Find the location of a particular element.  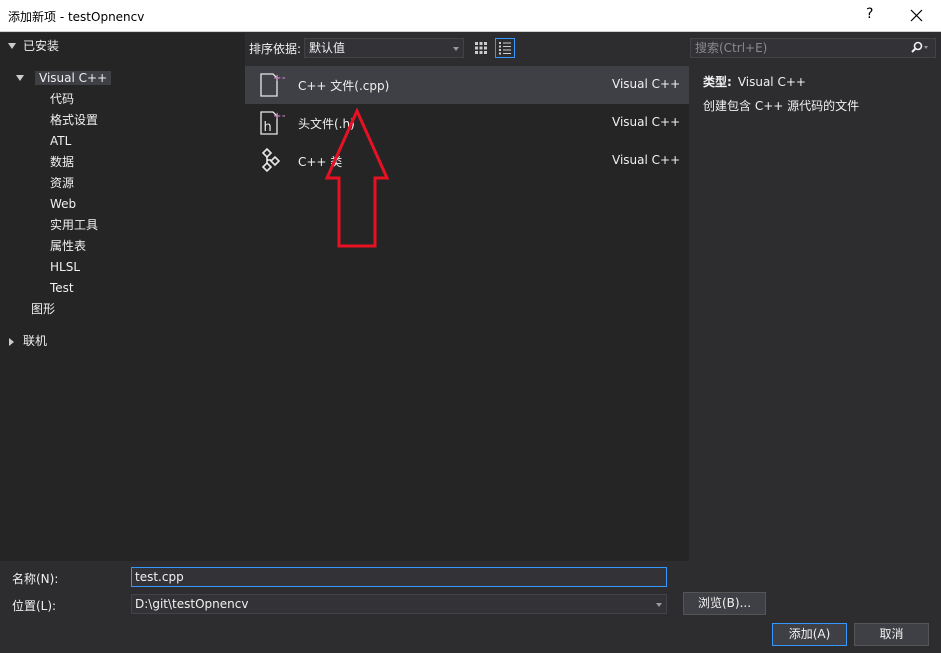

window-title: 添加新项 - testOpnencv is located at coordinates (76, 17).